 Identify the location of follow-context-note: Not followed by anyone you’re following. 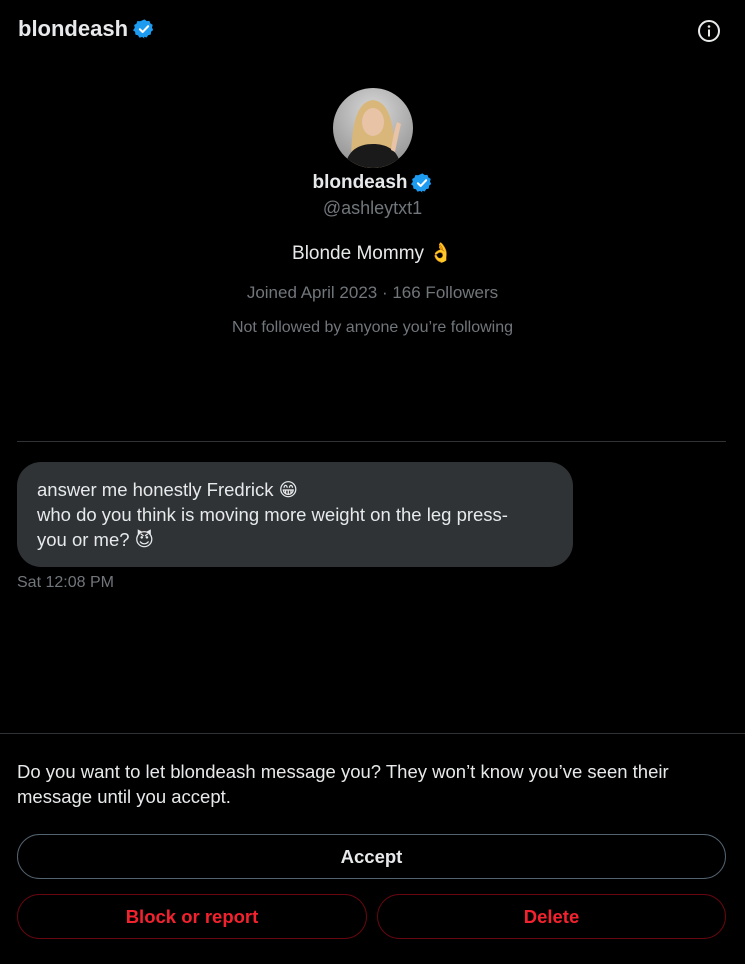
(372, 327).